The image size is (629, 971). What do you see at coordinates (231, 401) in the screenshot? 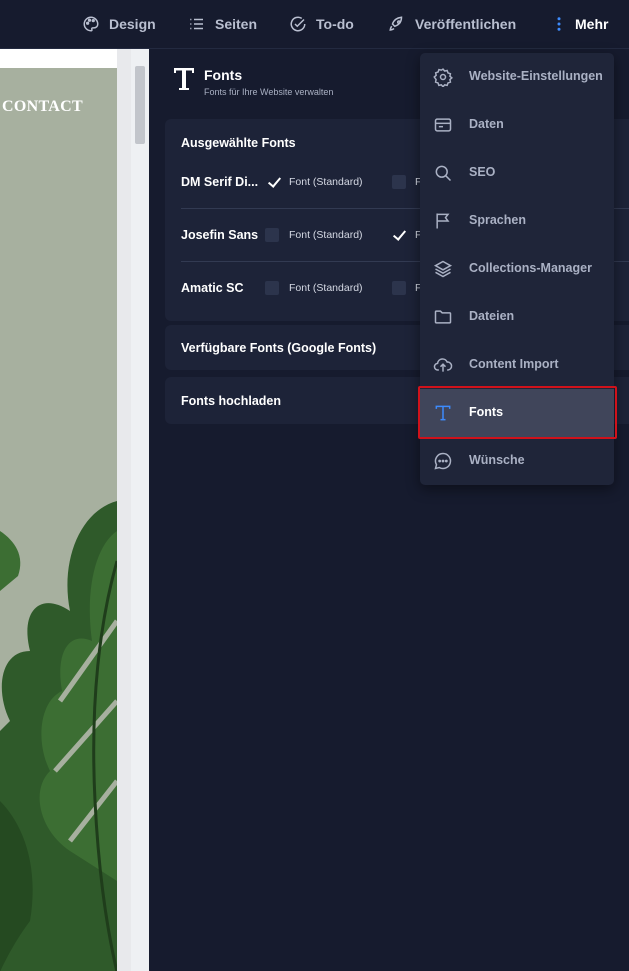
I see `upload-fonts-title: Fonts hochladen` at bounding box center [231, 401].